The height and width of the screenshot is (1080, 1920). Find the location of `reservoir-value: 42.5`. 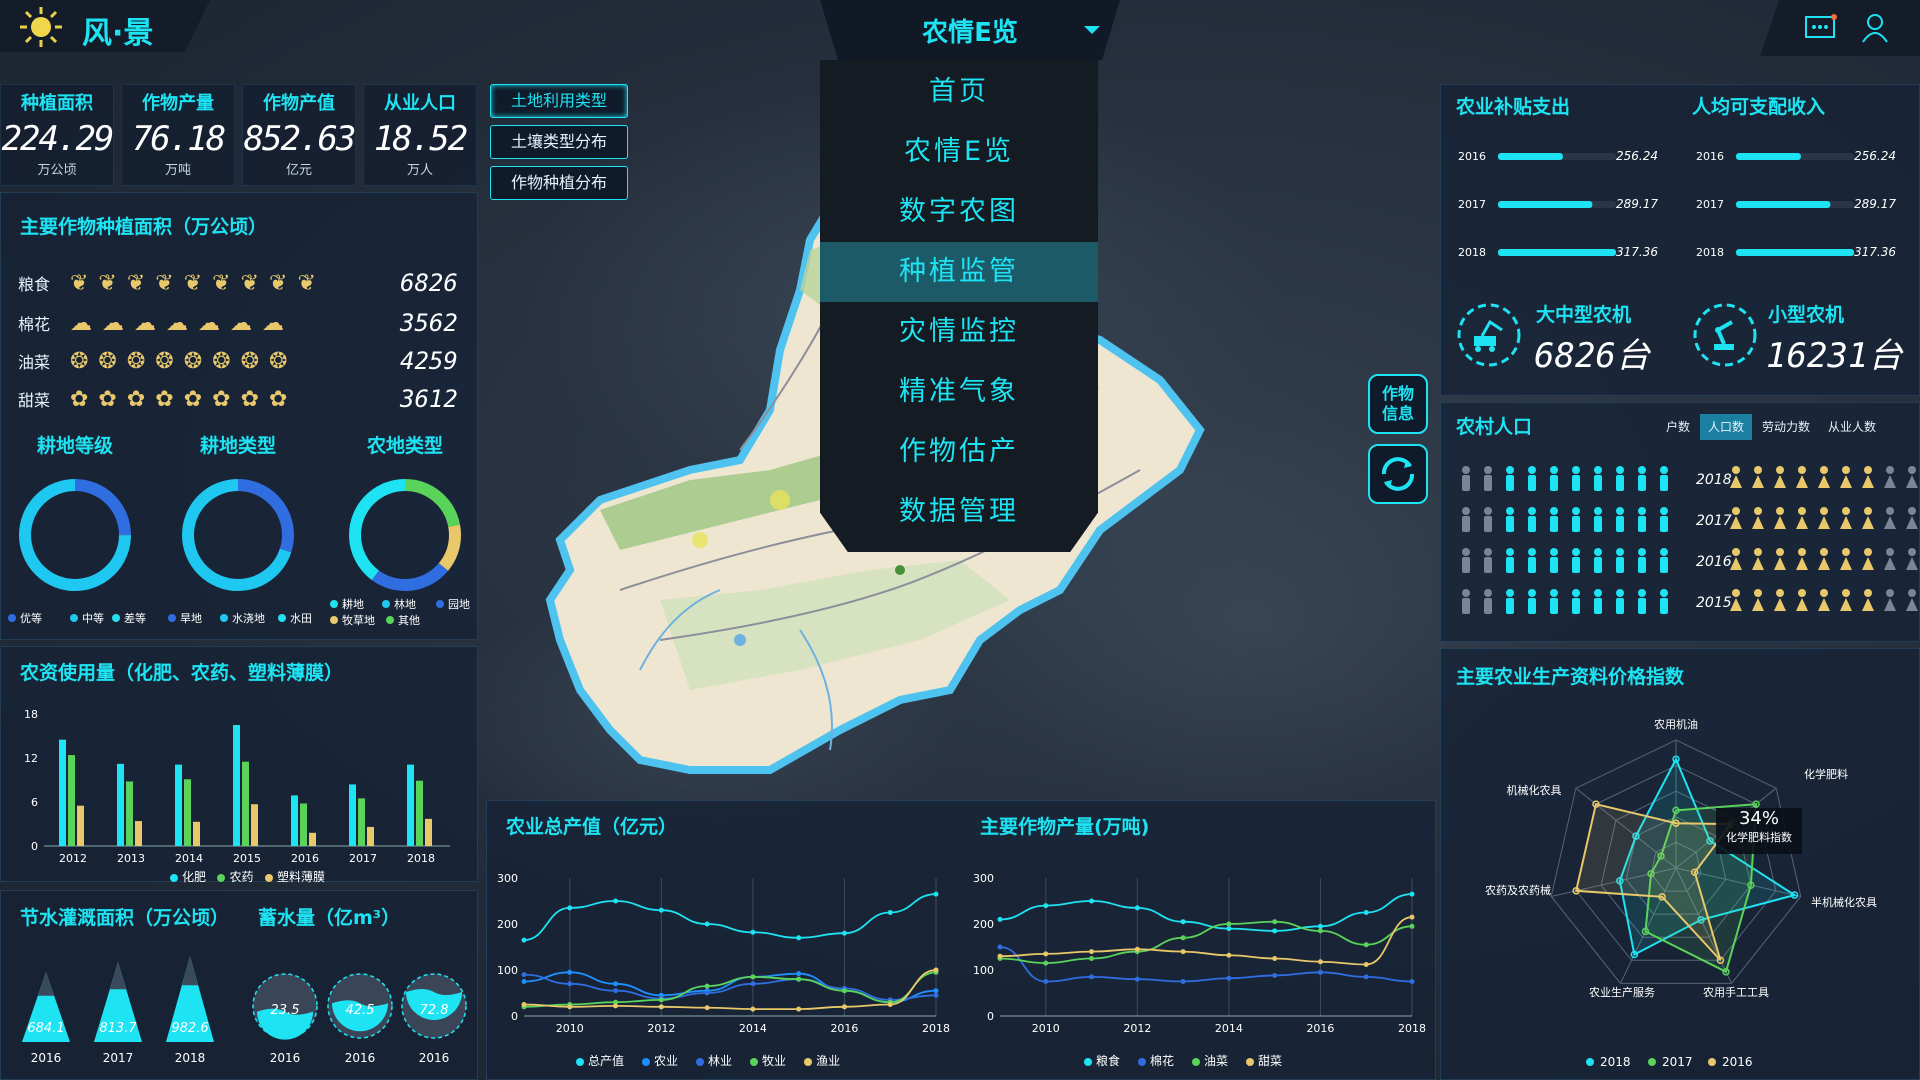

reservoir-value: 42.5 is located at coordinates (360, 1010).